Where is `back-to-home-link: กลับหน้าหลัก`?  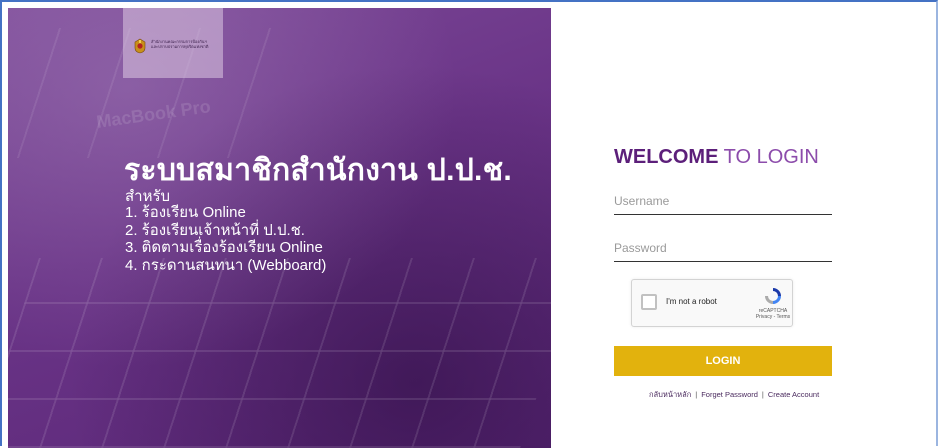 back-to-home-link: กลับหน้าหลัก is located at coordinates (670, 394).